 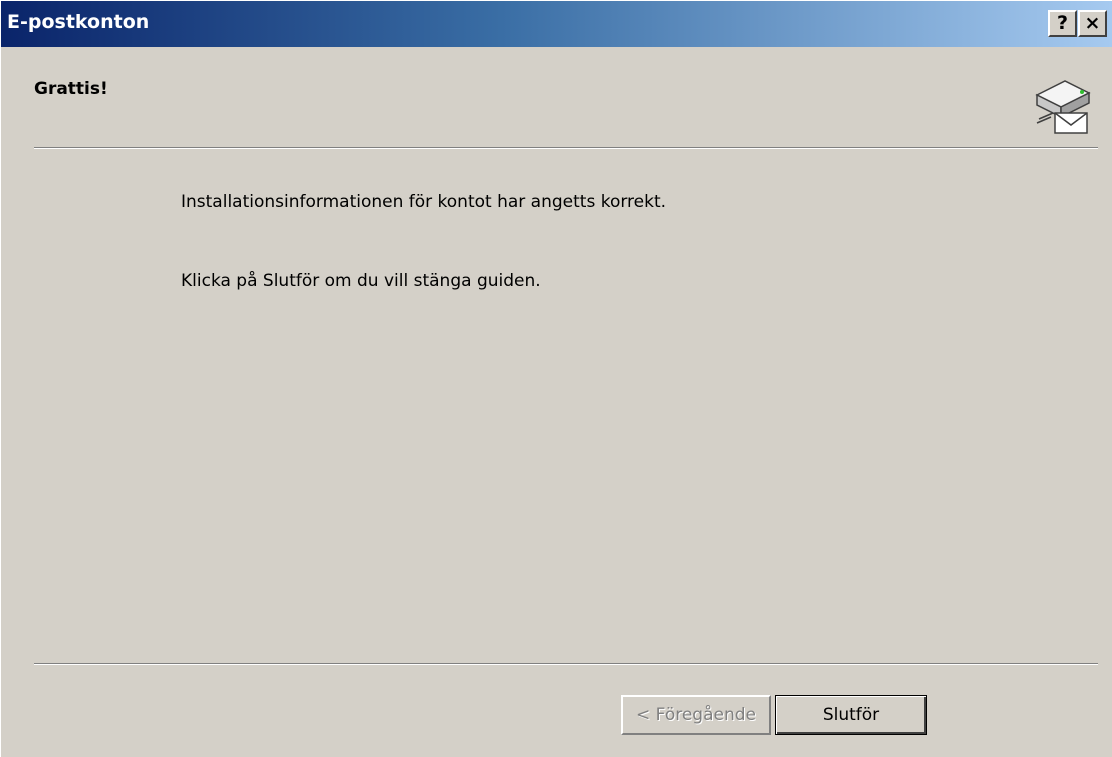 What do you see at coordinates (1092, 23) in the screenshot?
I see `close-button: ×` at bounding box center [1092, 23].